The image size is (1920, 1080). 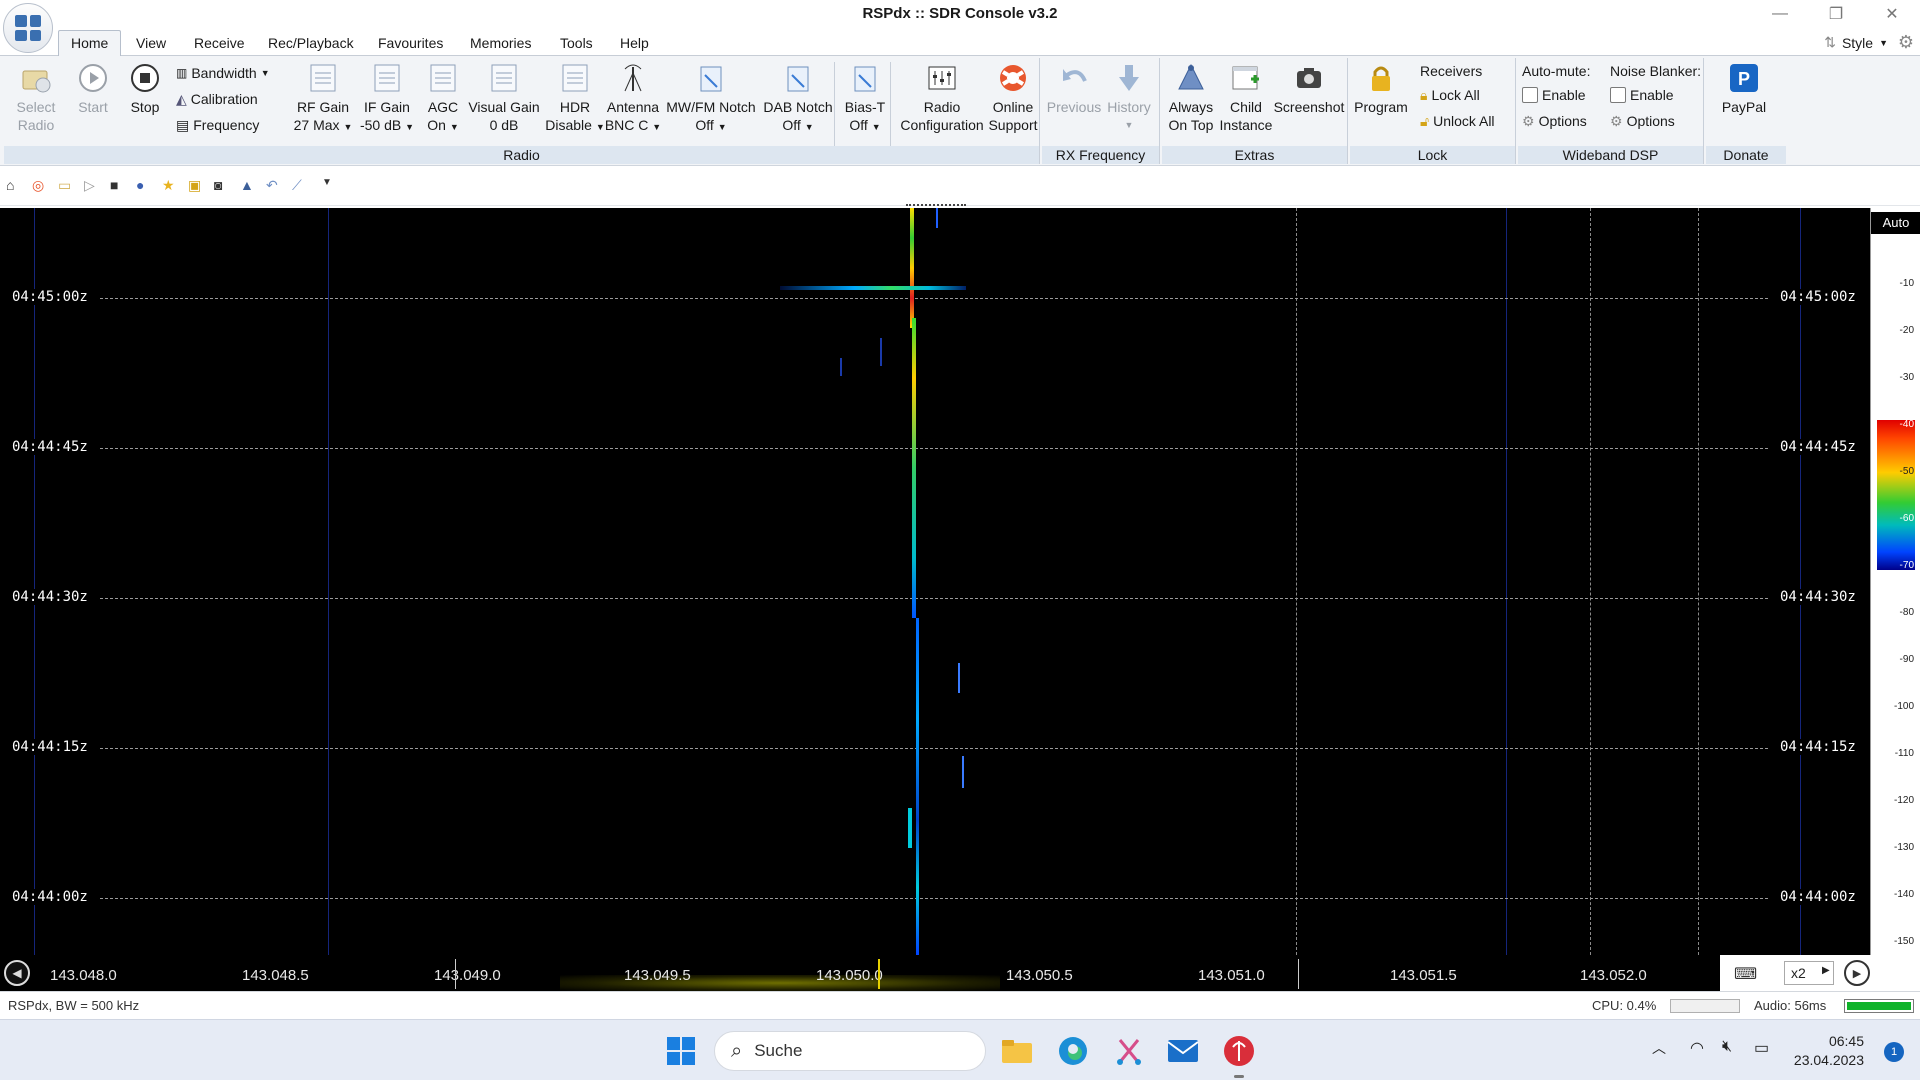 I want to click on edge-browser-icon, so click(x=1073, y=1051).